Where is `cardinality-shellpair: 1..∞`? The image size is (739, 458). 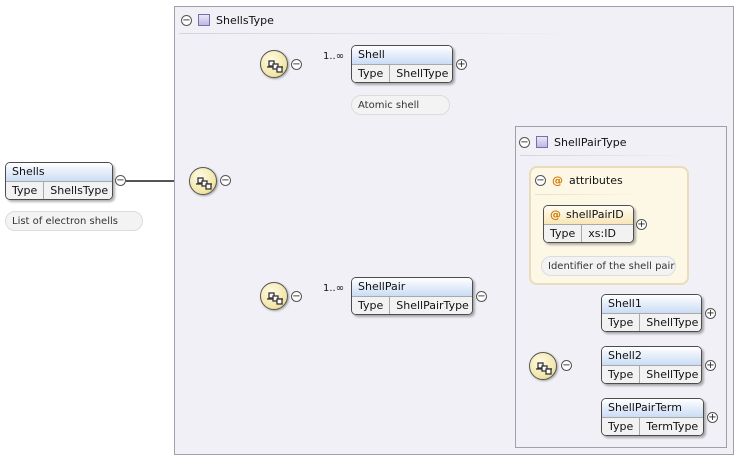 cardinality-shellpair: 1..∞ is located at coordinates (334, 288).